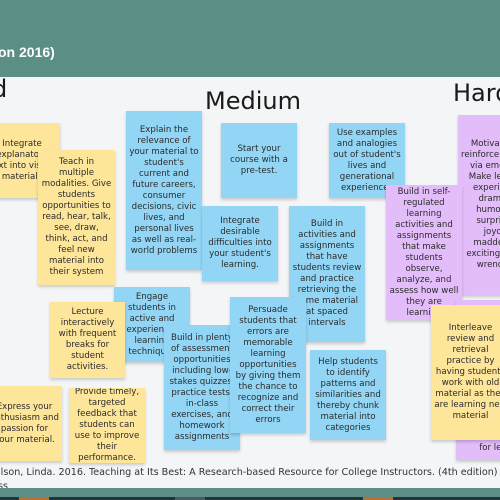 This screenshot has height=500, width=500. What do you see at coordinates (4, 484) in the screenshot?
I see `citation-text-continued: ss` at bounding box center [4, 484].